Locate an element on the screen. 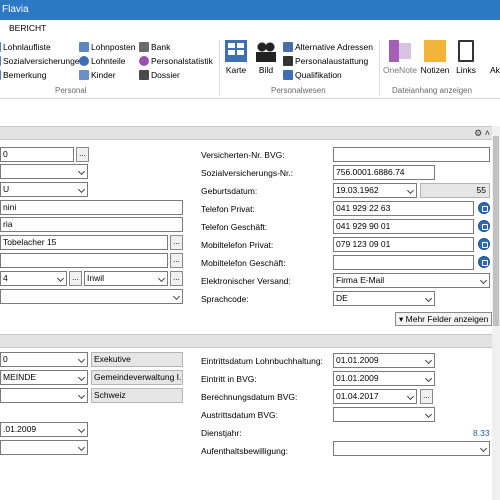 The height and width of the screenshot is (500, 500). collapse-icon: ⚙ ˄ is located at coordinates (482, 133).